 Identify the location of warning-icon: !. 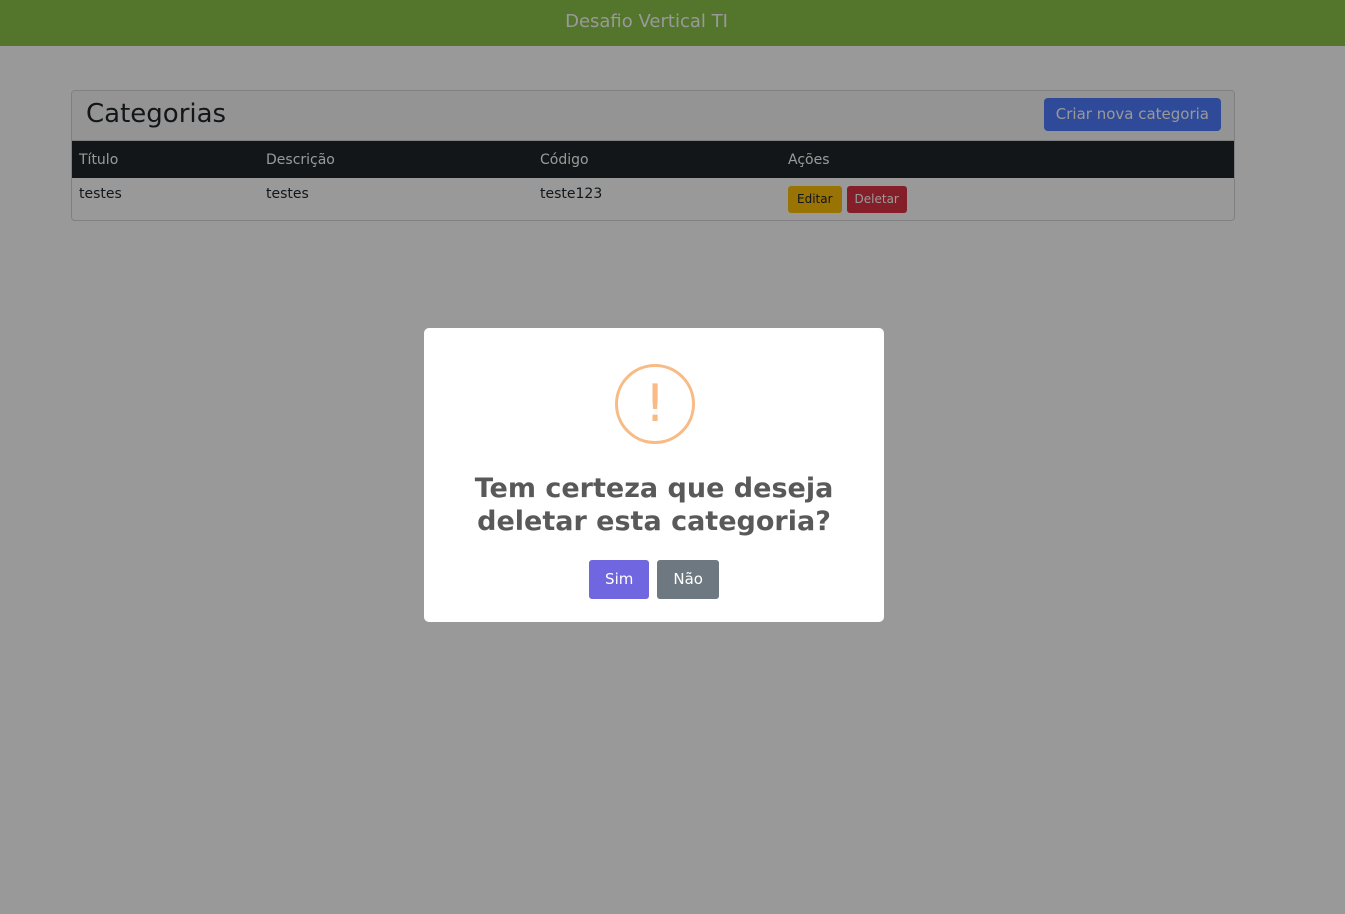
(655, 404).